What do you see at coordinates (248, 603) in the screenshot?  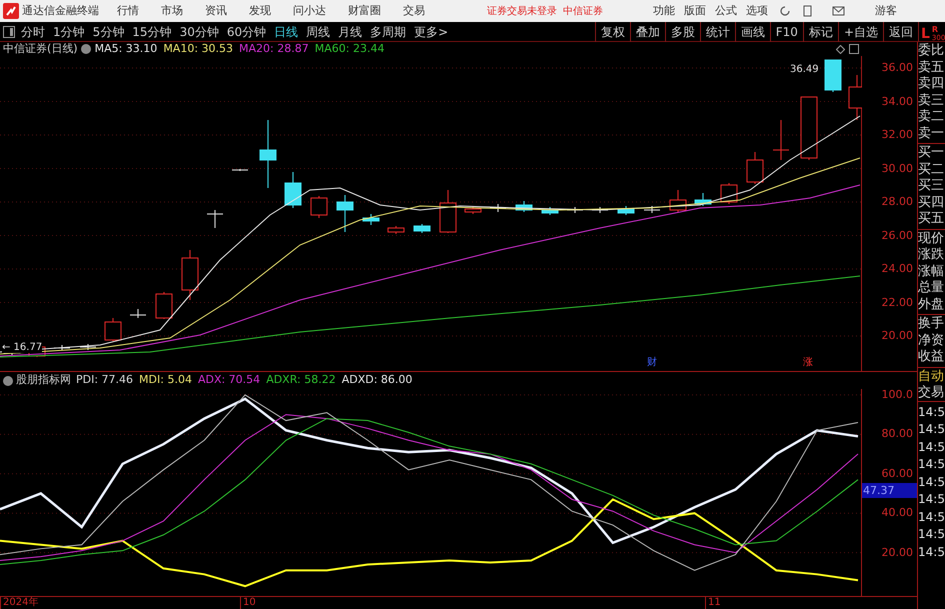 I see `date-axis-label: 10` at bounding box center [248, 603].